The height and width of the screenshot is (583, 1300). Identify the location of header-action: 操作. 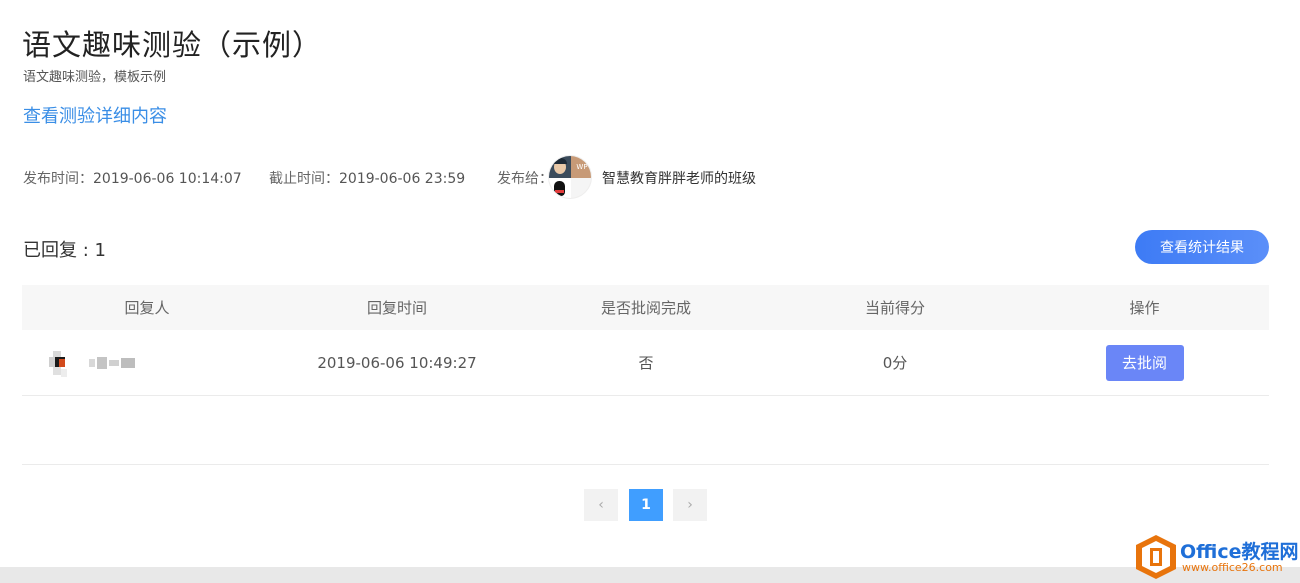
(1144, 308).